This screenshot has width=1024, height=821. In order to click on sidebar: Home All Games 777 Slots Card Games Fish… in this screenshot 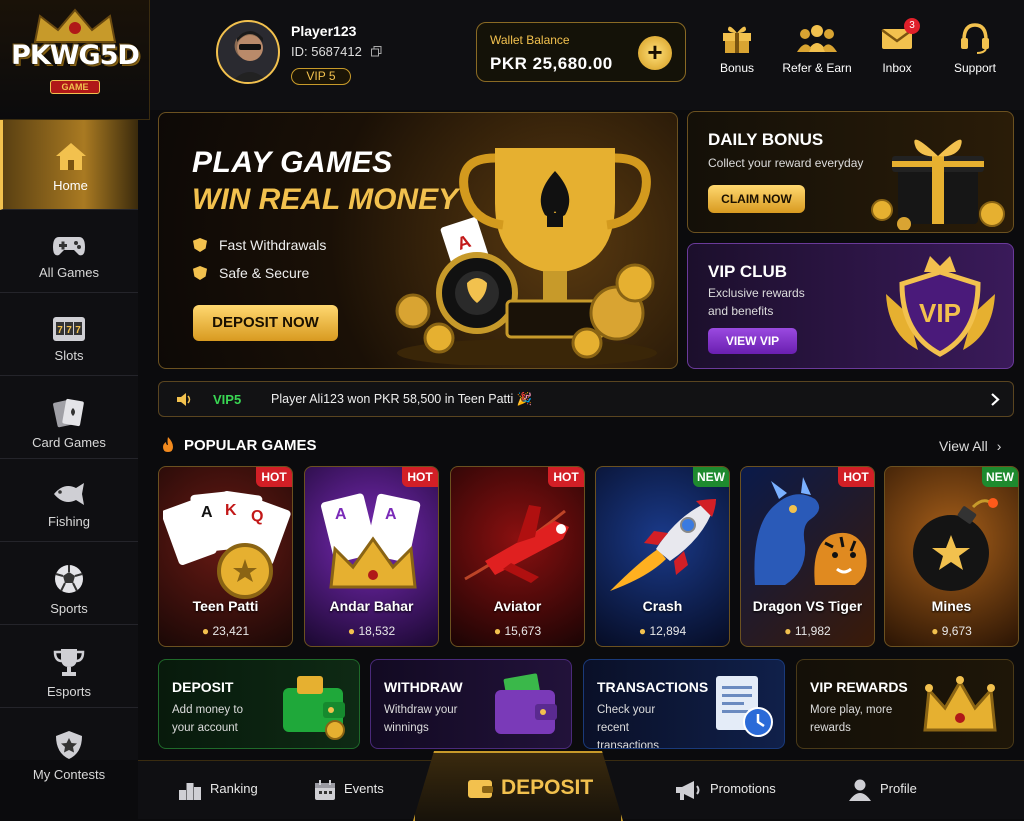, I will do `click(69, 451)`.